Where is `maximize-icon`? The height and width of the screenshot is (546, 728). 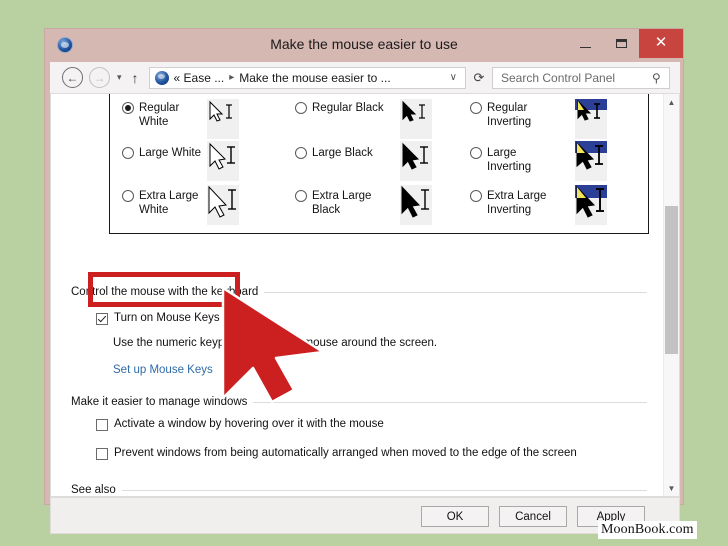 maximize-icon is located at coordinates (621, 43).